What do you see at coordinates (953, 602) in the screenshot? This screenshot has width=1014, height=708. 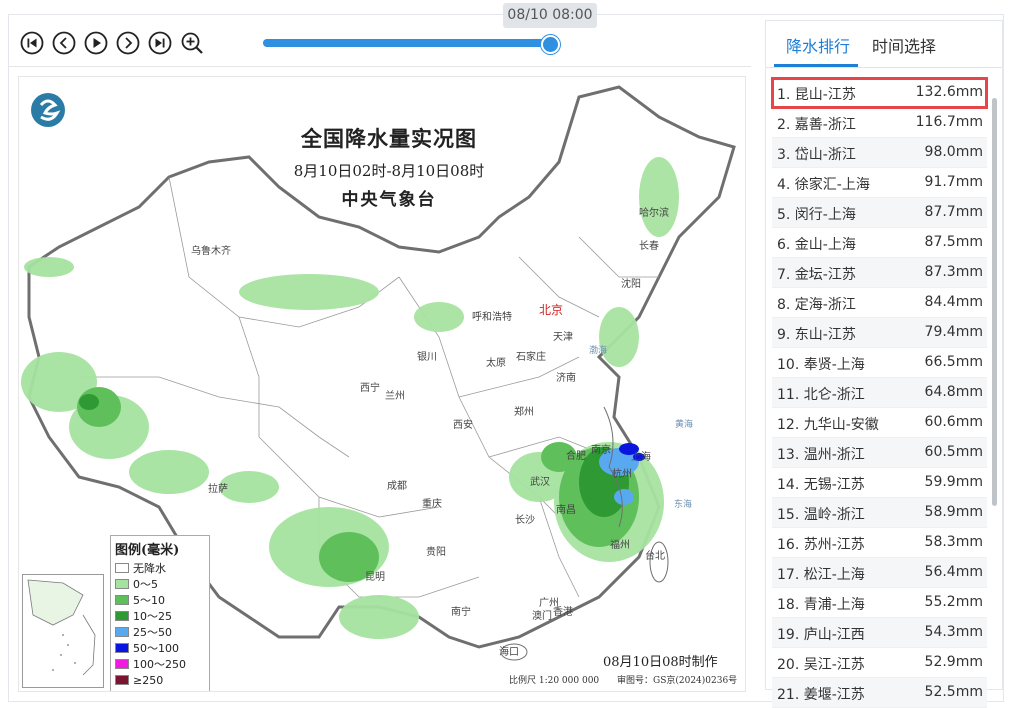 I see `rainfall-value: 55.2mm` at bounding box center [953, 602].